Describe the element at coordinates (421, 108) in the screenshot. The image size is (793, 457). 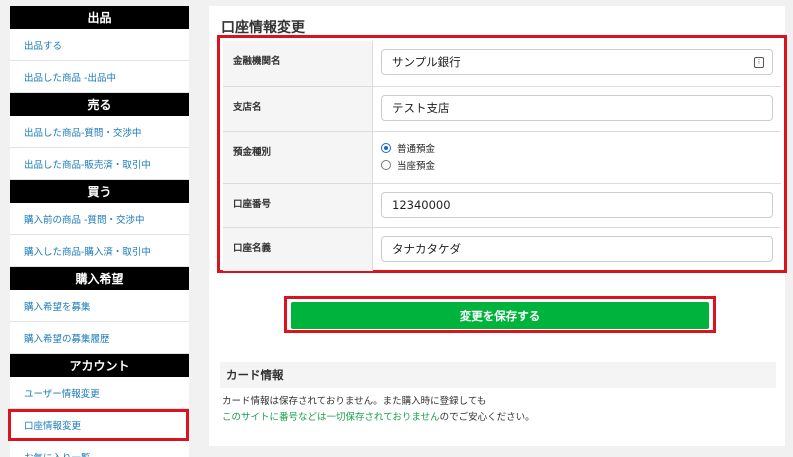
I see `branch-value: テスト支店` at that location.